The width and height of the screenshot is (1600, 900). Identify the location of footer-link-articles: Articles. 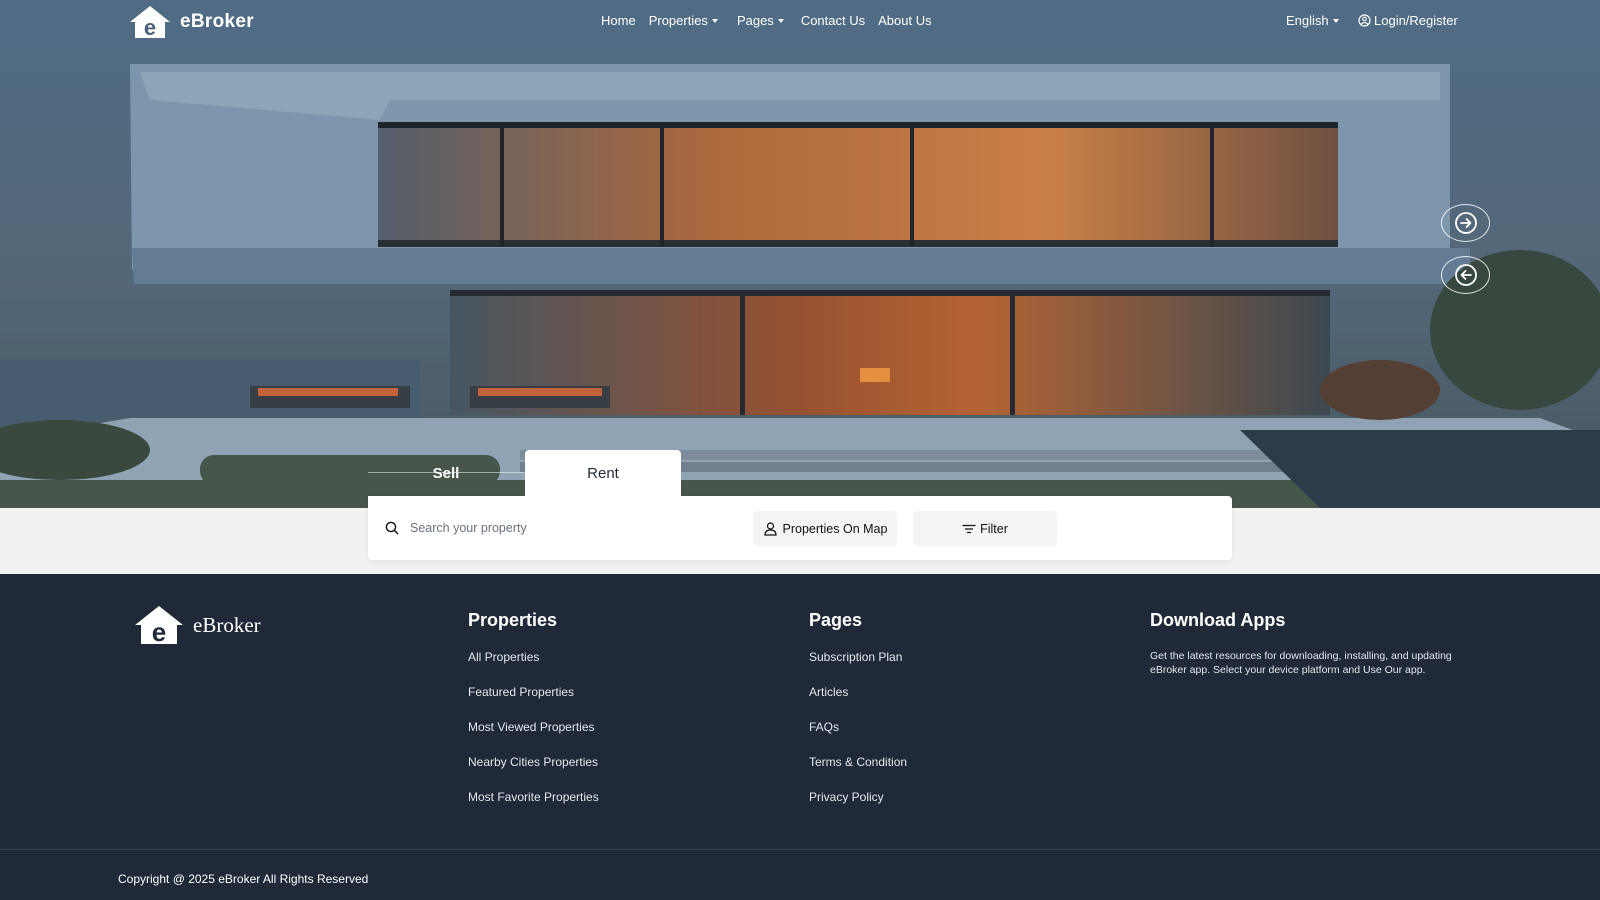
(858, 702).